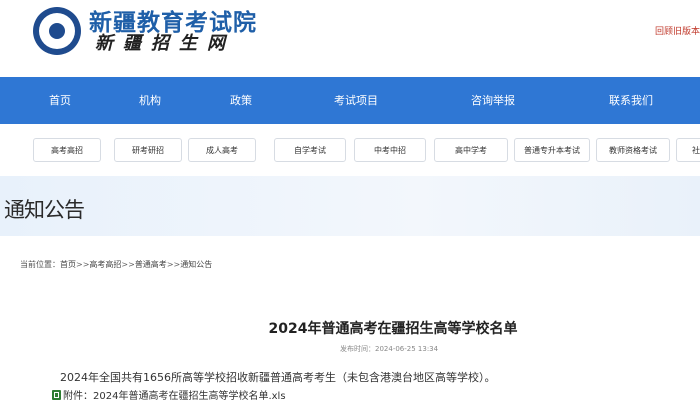  I want to click on category-high-school-exam: 高中学考, so click(471, 150).